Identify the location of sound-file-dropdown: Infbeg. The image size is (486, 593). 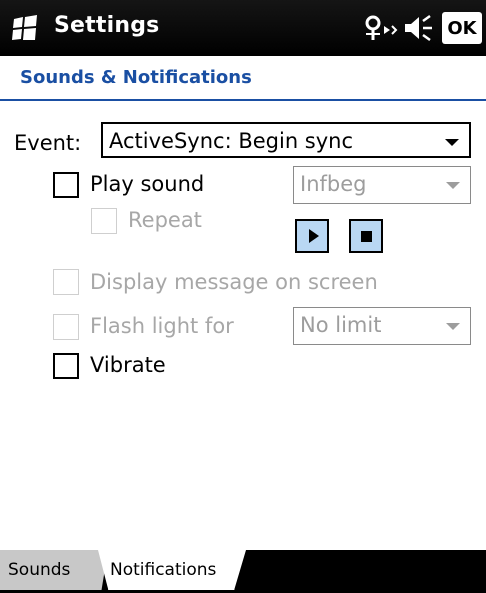
(382, 185).